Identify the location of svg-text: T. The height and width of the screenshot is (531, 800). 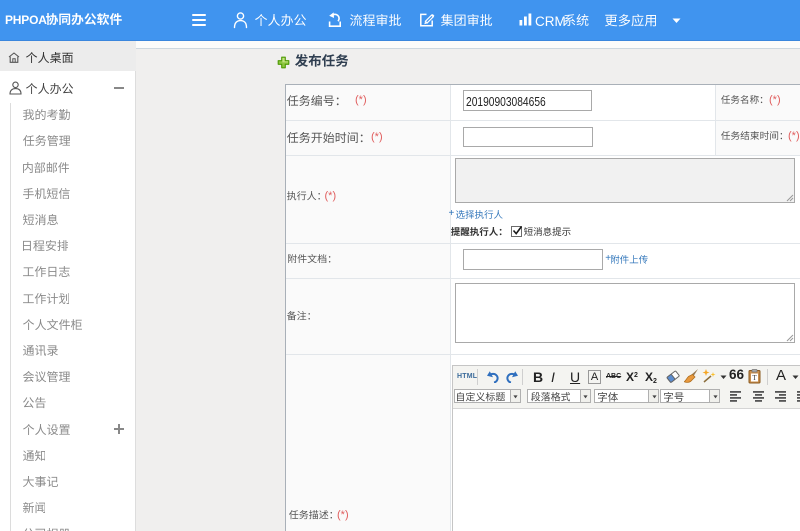
(754, 378).